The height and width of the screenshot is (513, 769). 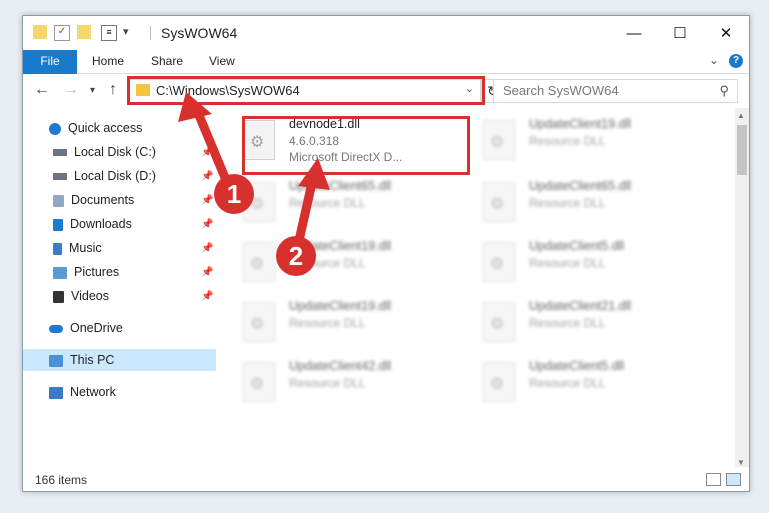 What do you see at coordinates (733, 479) in the screenshot?
I see `large-icons-view-icon` at bounding box center [733, 479].